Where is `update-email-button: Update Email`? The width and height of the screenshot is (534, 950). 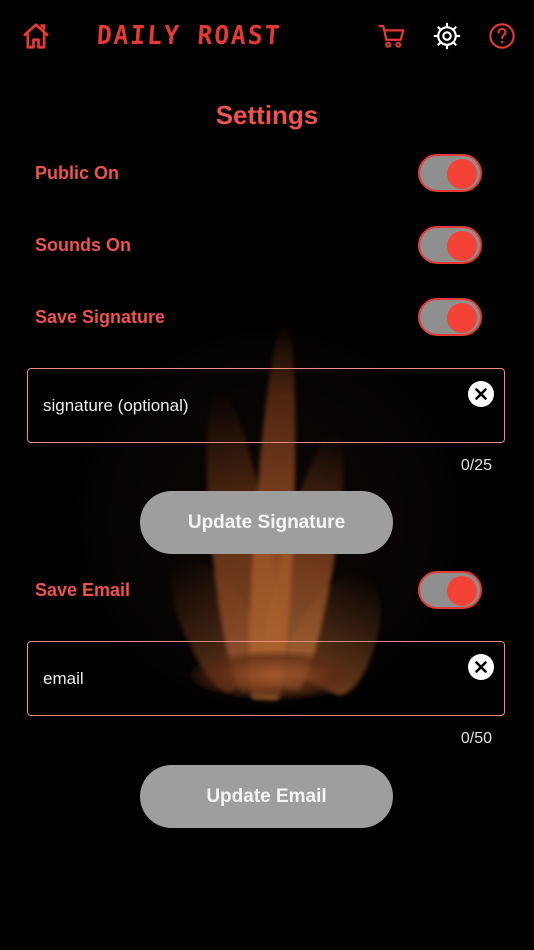 update-email-button: Update Email is located at coordinates (266, 796).